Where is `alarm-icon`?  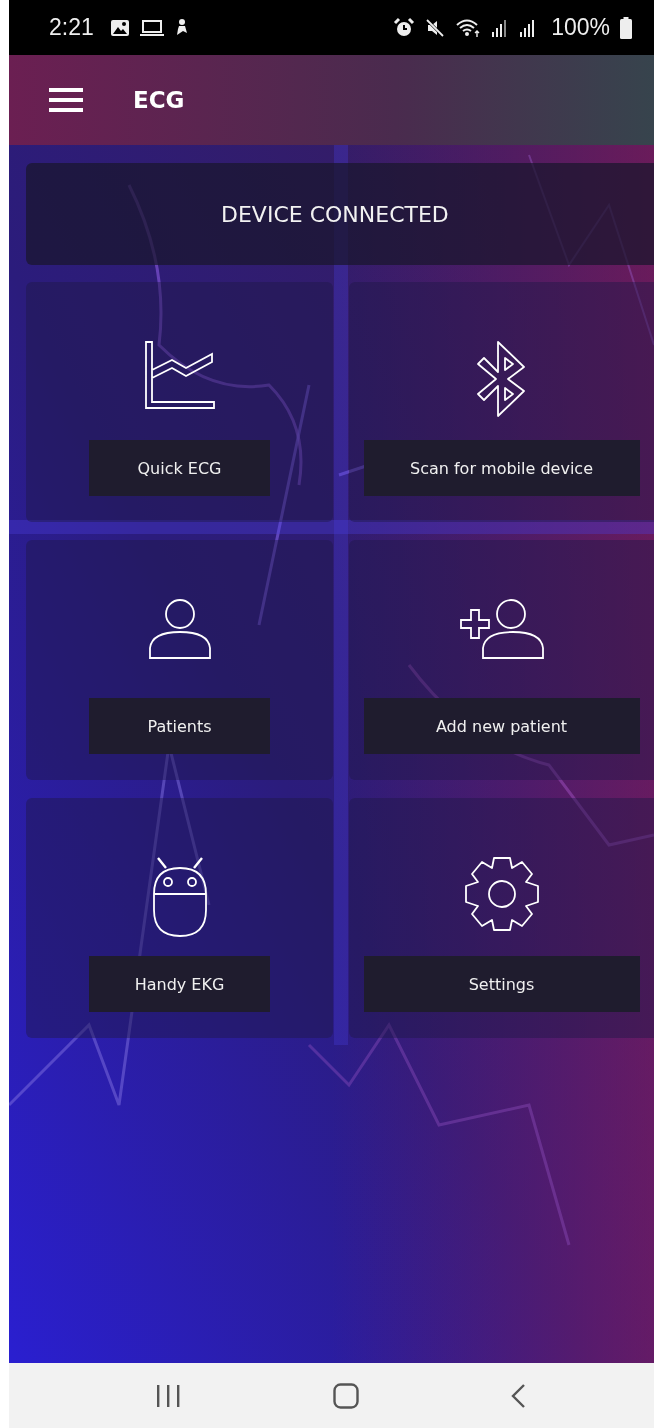
alarm-icon is located at coordinates (404, 27).